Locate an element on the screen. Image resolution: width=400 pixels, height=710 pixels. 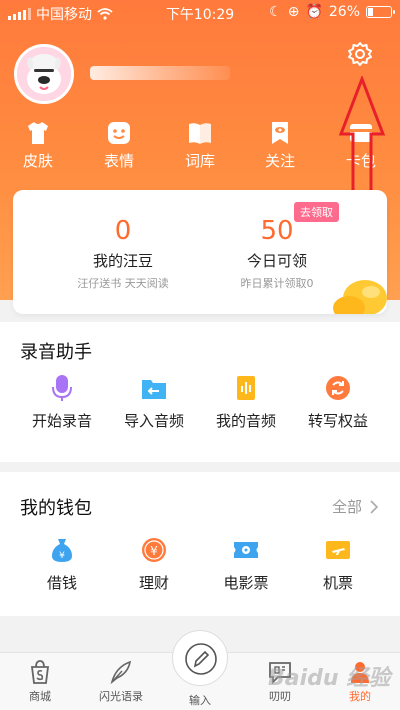
tab-quotes: 闪光语录 is located at coordinates (121, 681).